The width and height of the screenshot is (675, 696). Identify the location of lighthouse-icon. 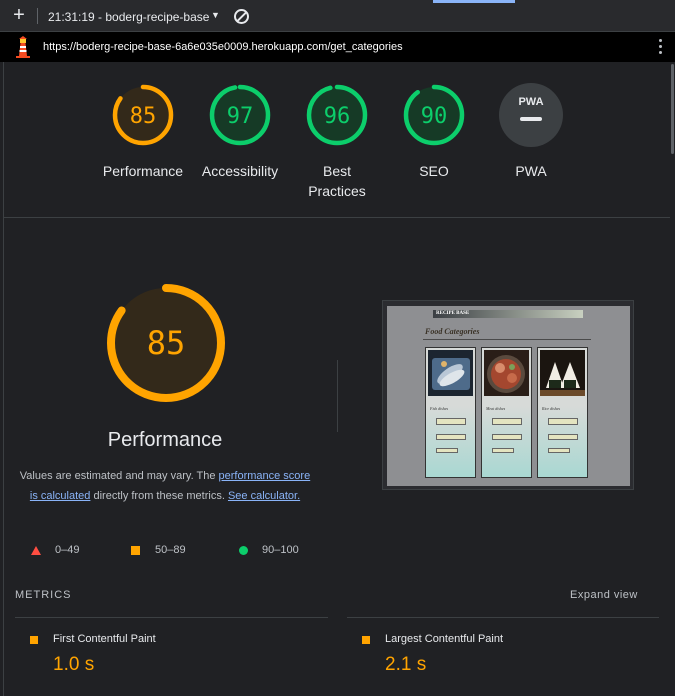
(23, 47).